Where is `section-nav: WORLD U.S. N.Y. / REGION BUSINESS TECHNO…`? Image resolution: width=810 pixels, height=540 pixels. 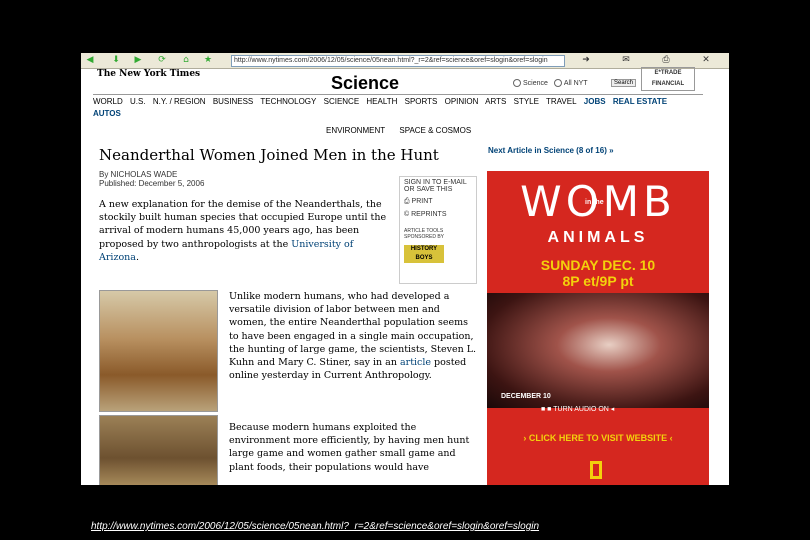
section-nav: WORLD U.S. N.Y. / REGION BUSINESS TECHNO… is located at coordinates (398, 101).